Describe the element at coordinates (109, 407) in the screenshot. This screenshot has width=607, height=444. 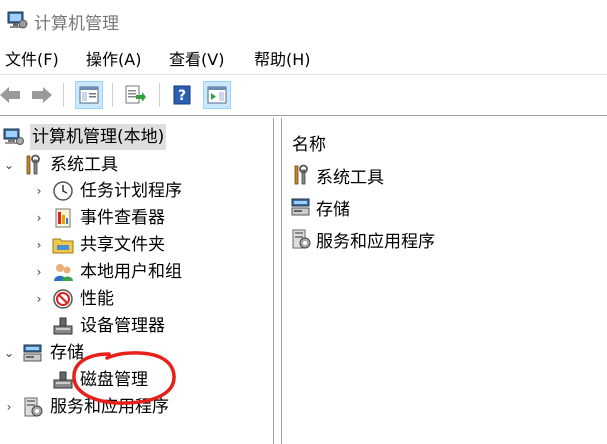
I see `tree-item-label: 服务和应用程序` at that location.